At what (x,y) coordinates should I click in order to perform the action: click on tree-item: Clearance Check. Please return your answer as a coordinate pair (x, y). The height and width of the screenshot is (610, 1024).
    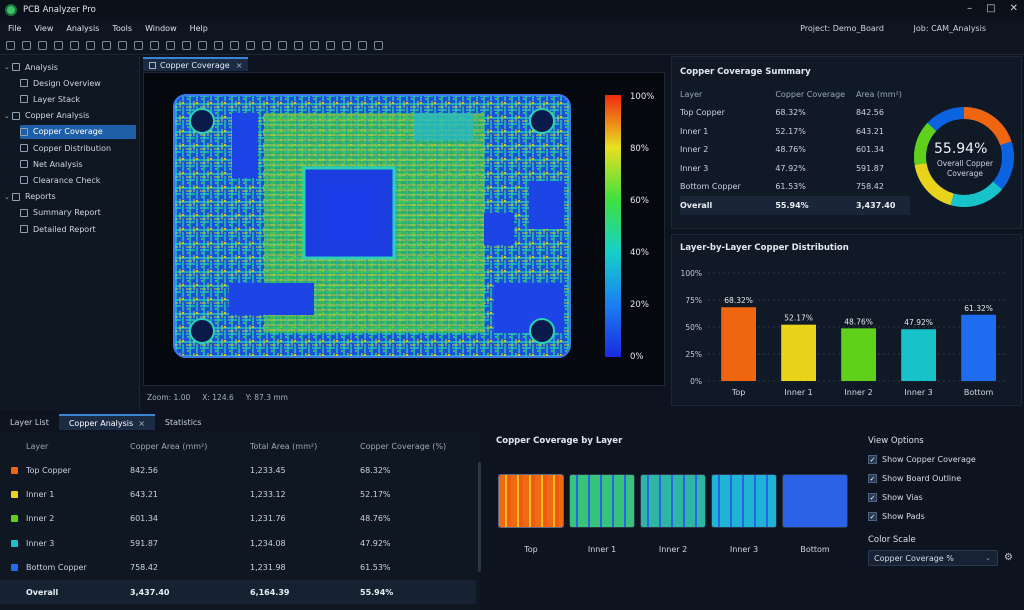
    Looking at the image, I should click on (78, 180).